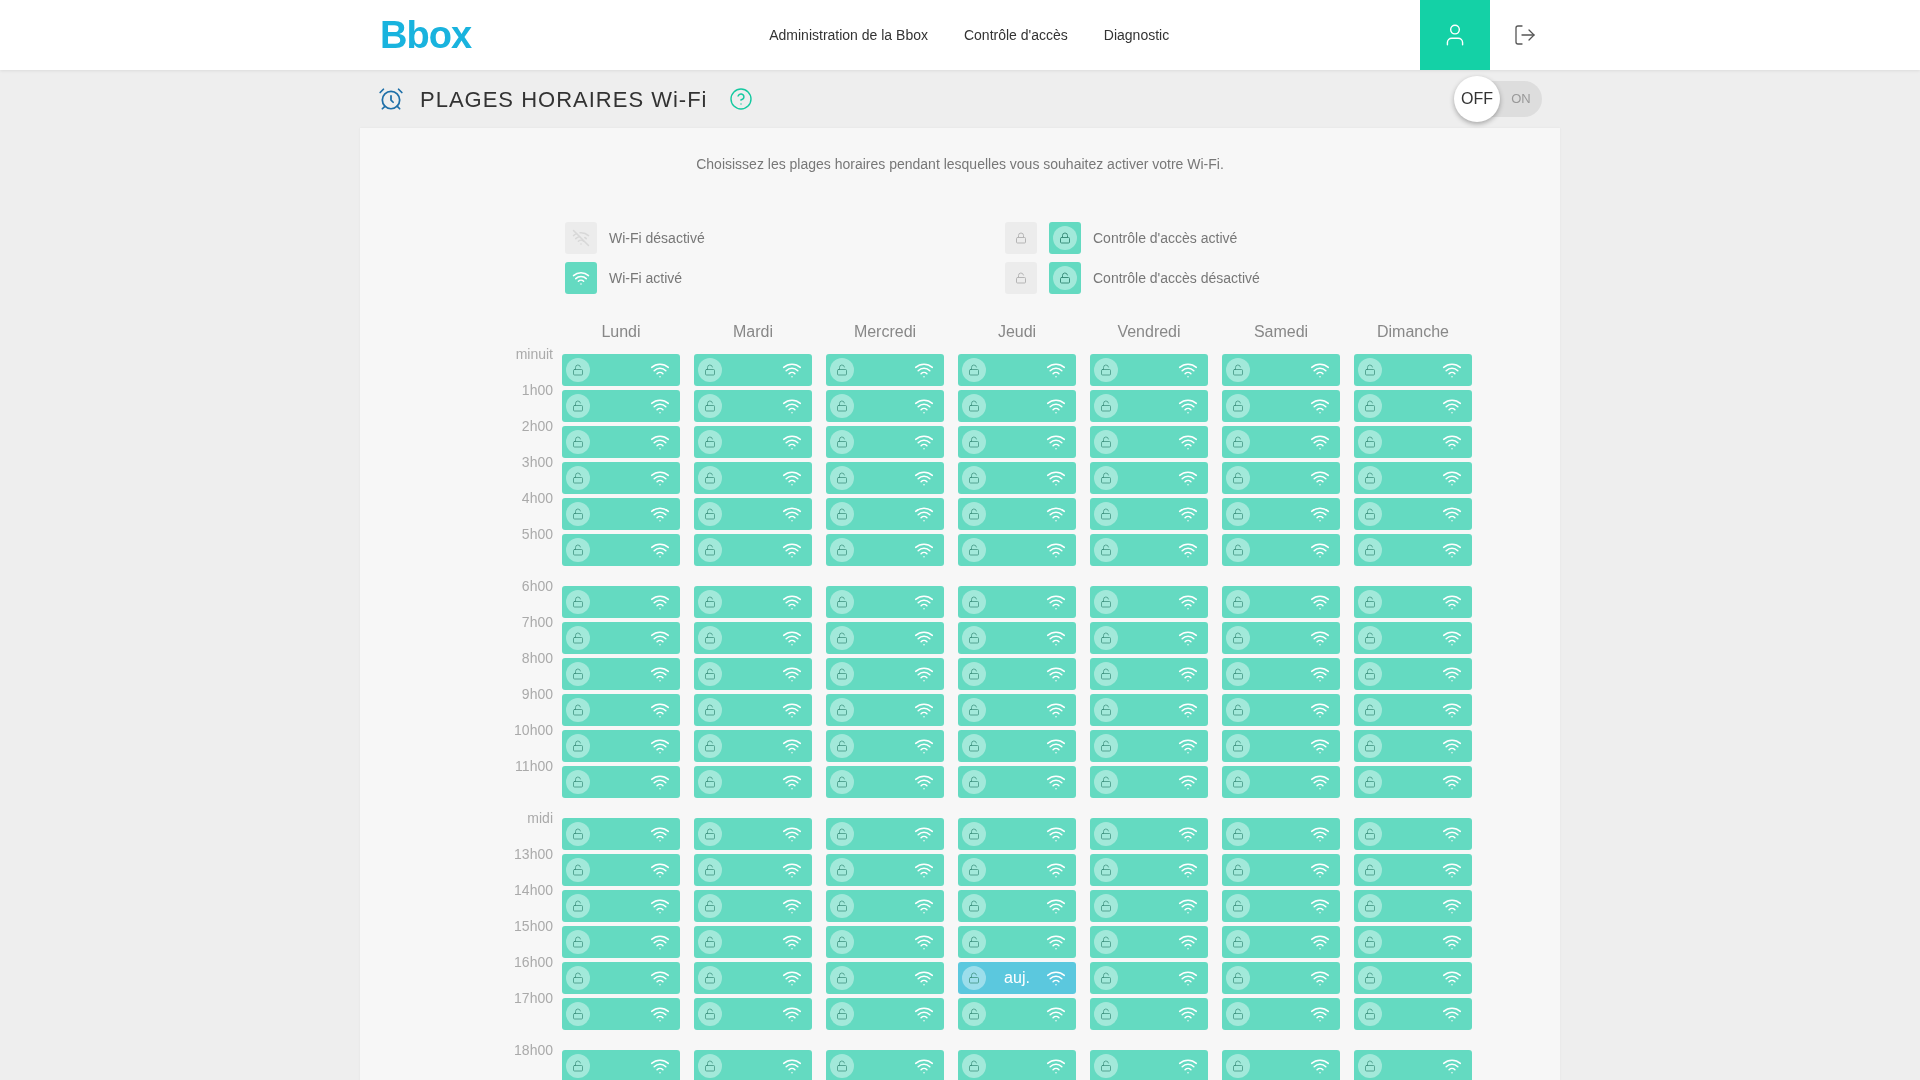 Image resolution: width=1920 pixels, height=1080 pixels. I want to click on account-button, so click(1455, 35).